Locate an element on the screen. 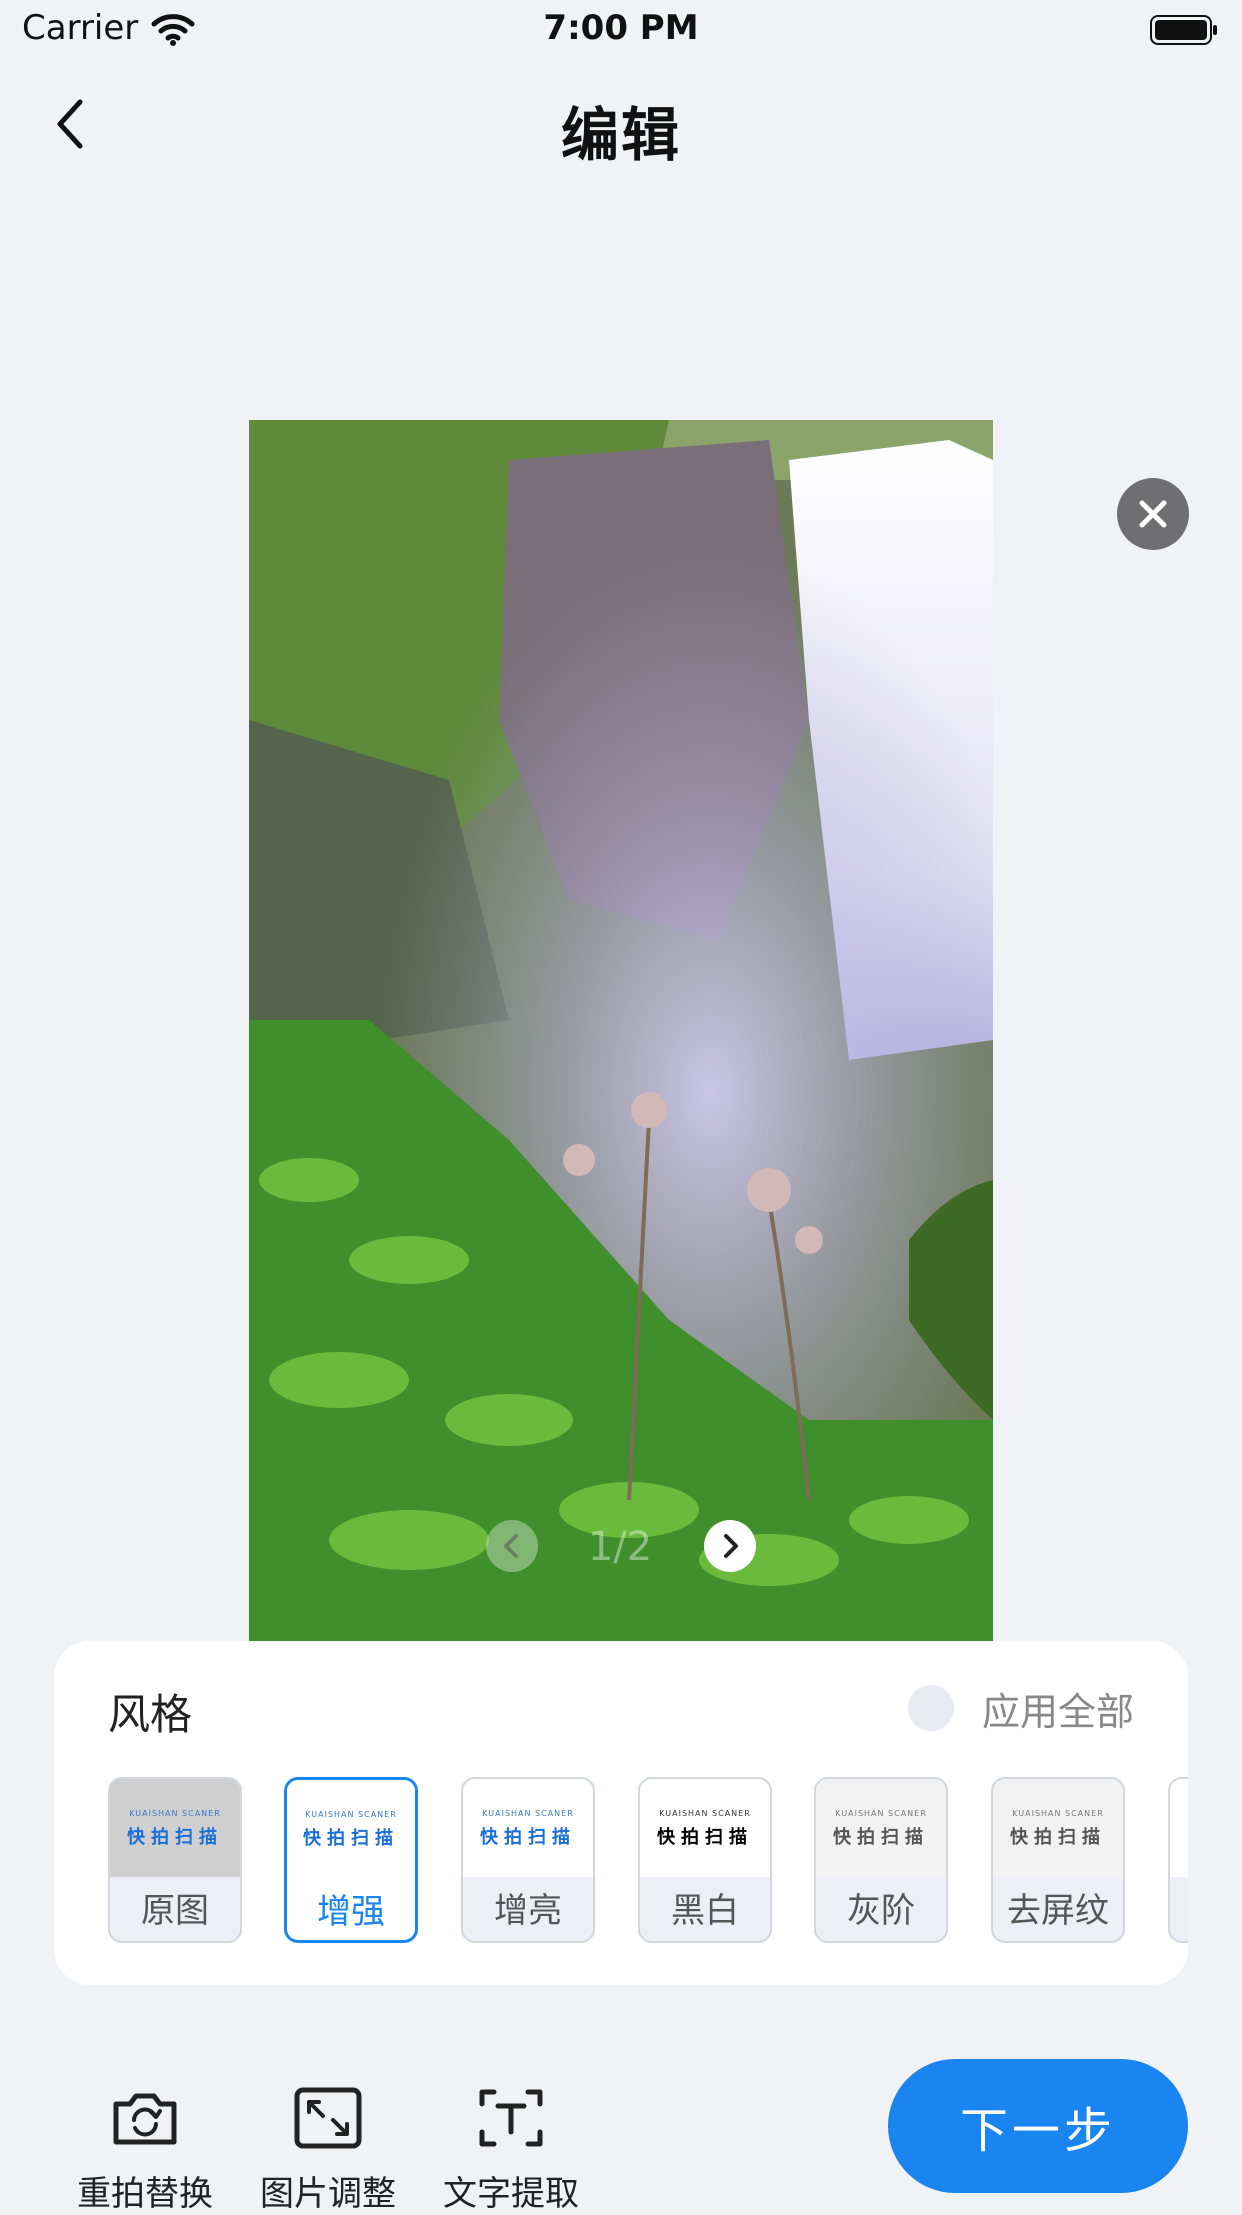 This screenshot has width=1242, height=2215. filter-original: KUAISHAN SCANER 快拍扫描 原图 is located at coordinates (175, 1860).